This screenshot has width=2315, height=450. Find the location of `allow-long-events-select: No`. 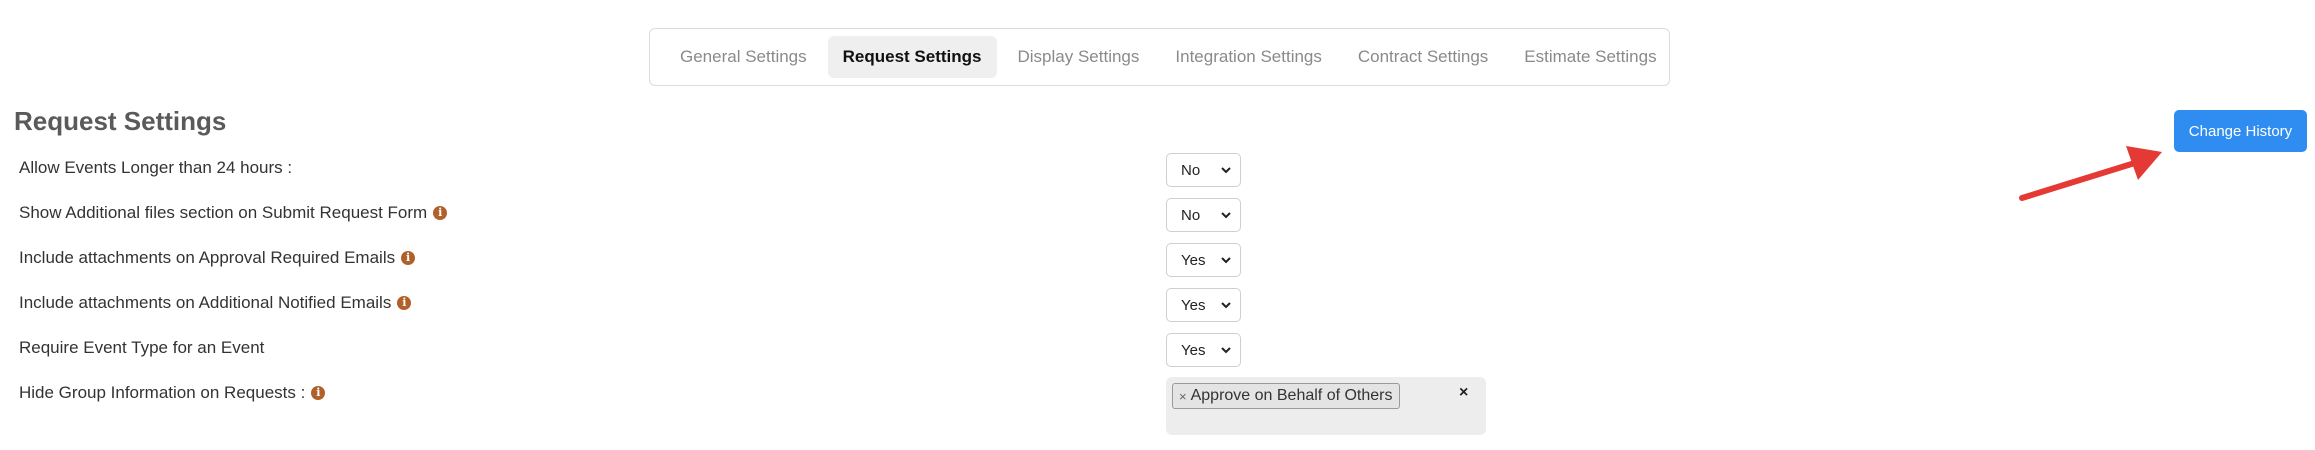

allow-long-events-select: No is located at coordinates (1203, 170).